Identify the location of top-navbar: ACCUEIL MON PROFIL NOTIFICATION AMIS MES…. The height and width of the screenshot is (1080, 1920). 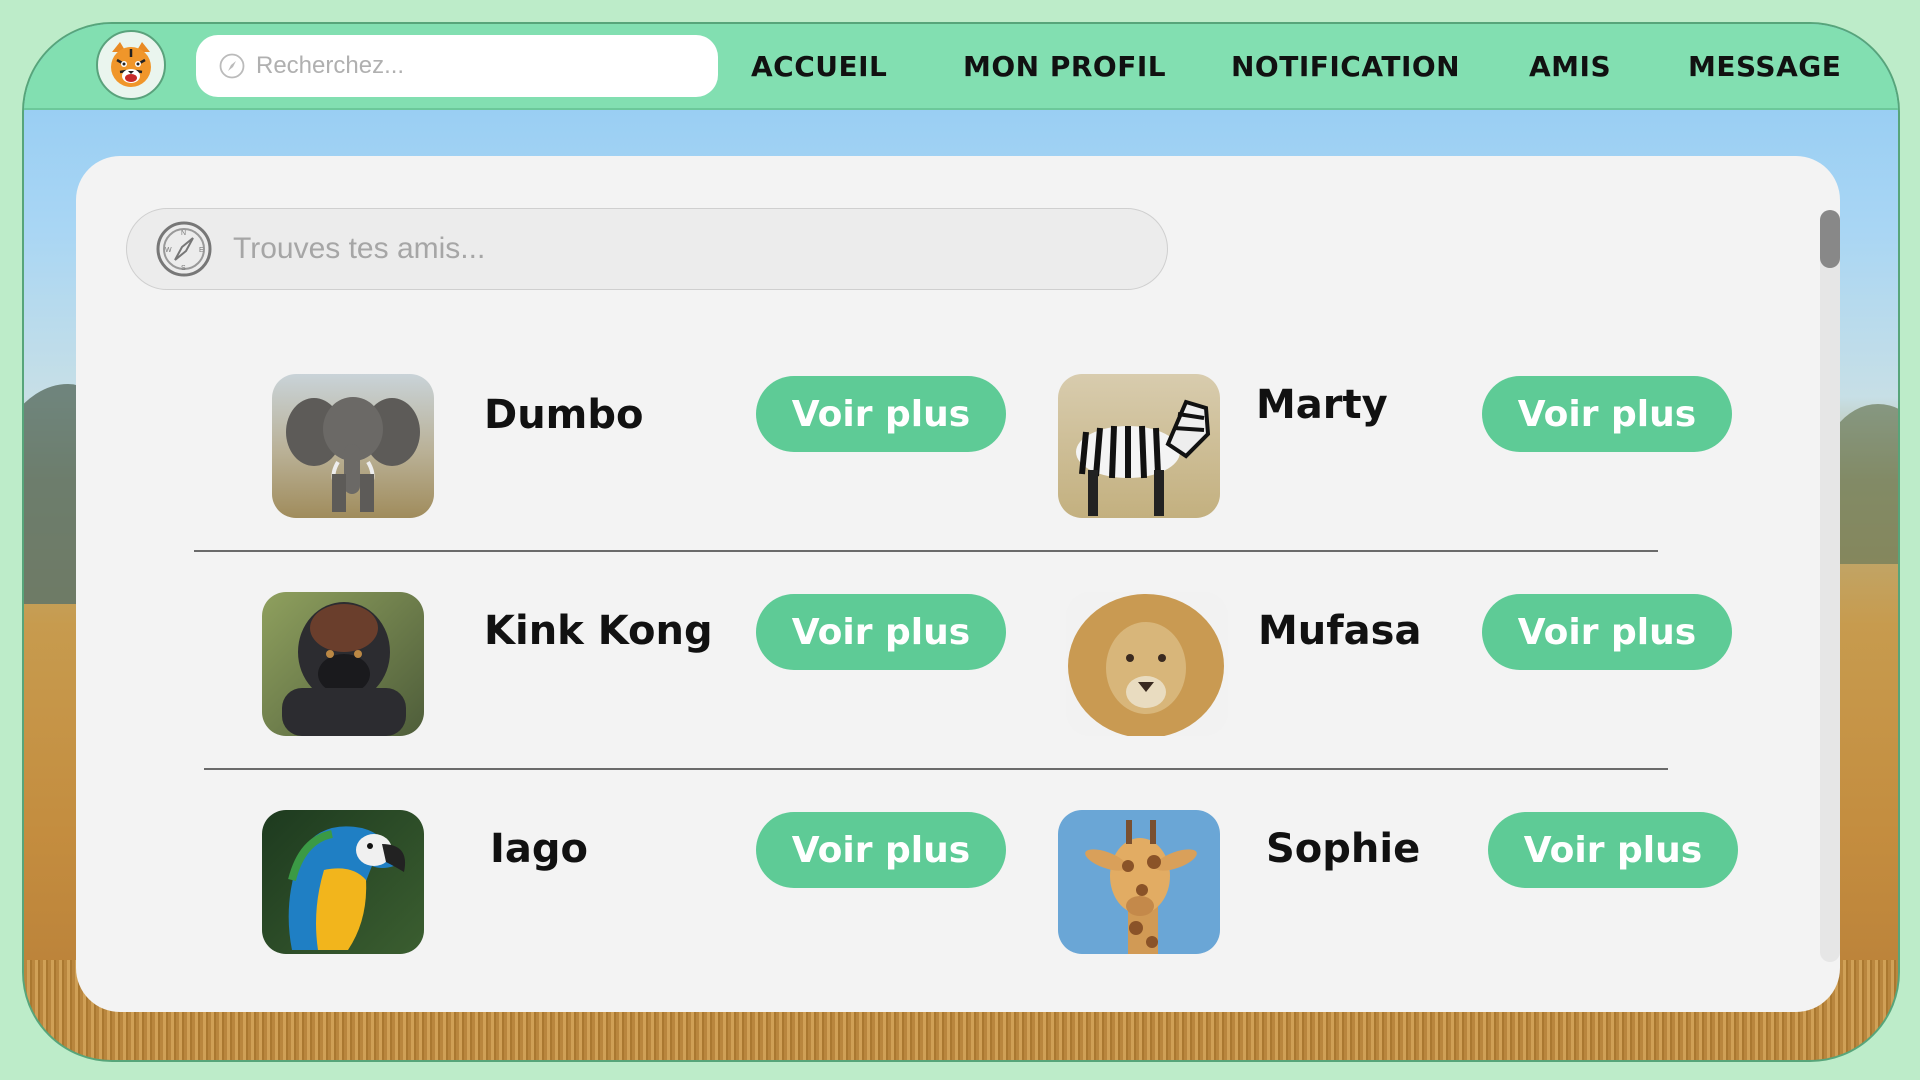
(961, 67).